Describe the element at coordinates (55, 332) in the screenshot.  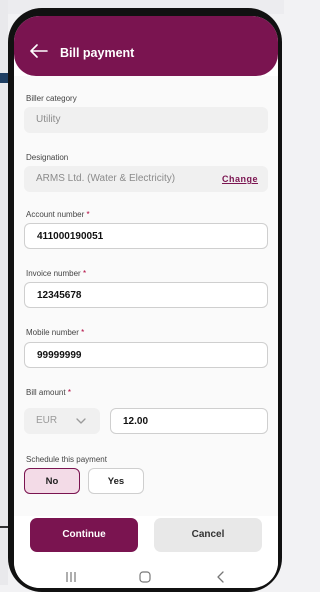
I see `mobile-number-label: Mobile number *` at that location.